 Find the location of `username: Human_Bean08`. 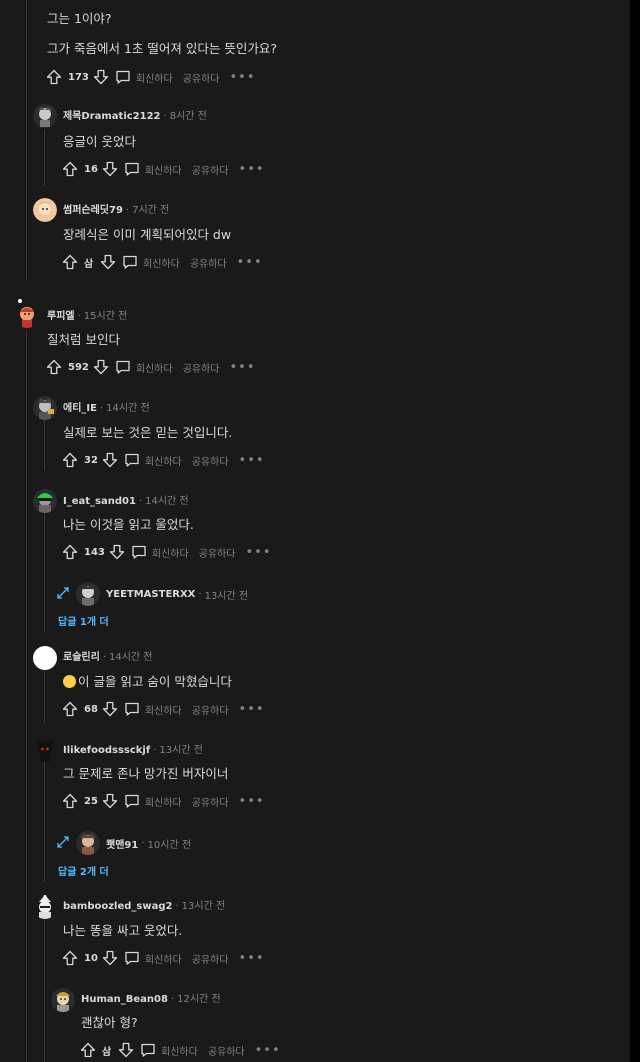

username: Human_Bean08 is located at coordinates (124, 999).